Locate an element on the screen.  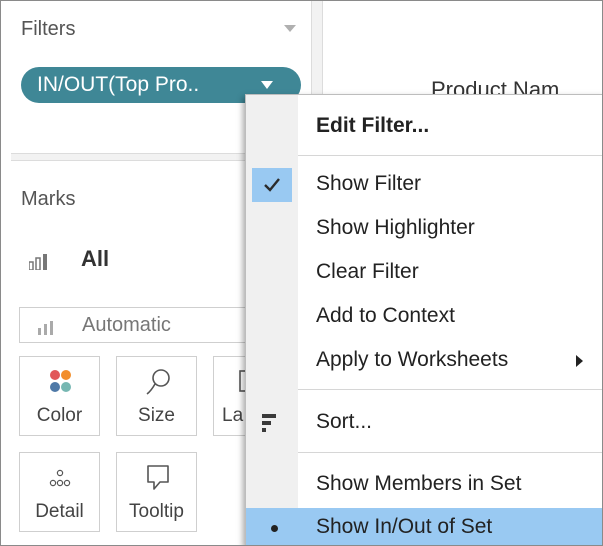
menu-item-apply-to-worksheets: Apply to Worksheets is located at coordinates (424, 361).